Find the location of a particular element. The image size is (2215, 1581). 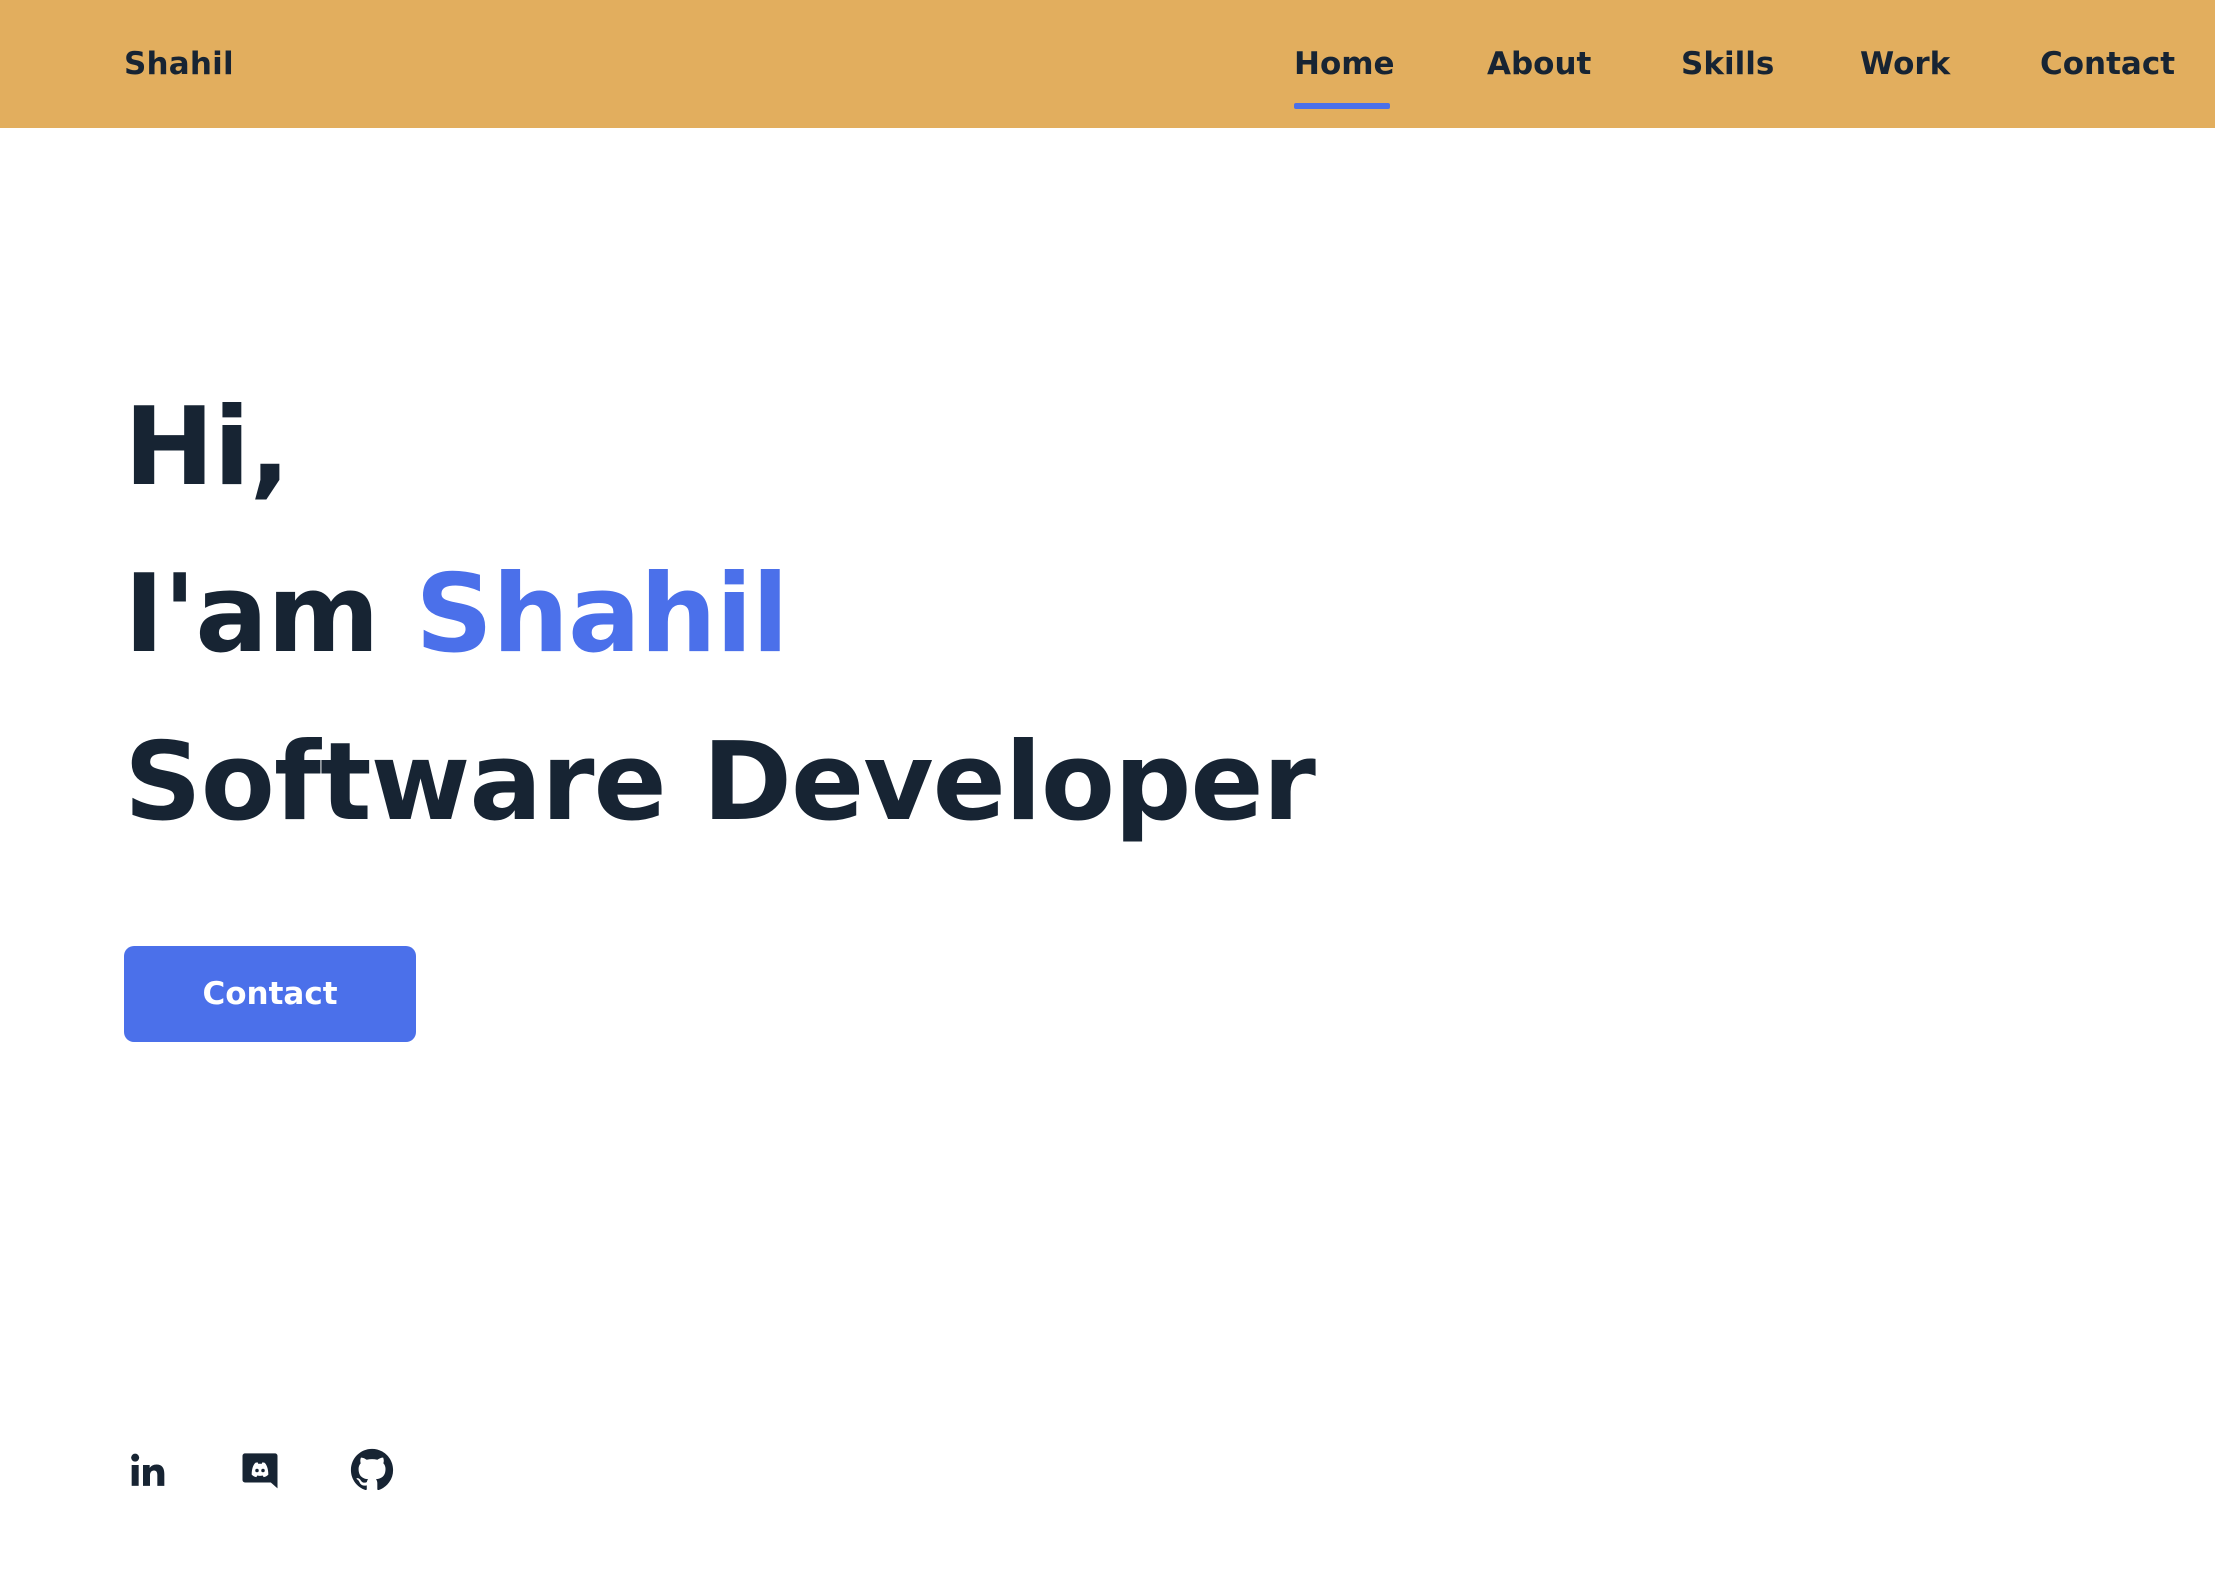

nav-link-skills: Skills is located at coordinates (1727, 64).